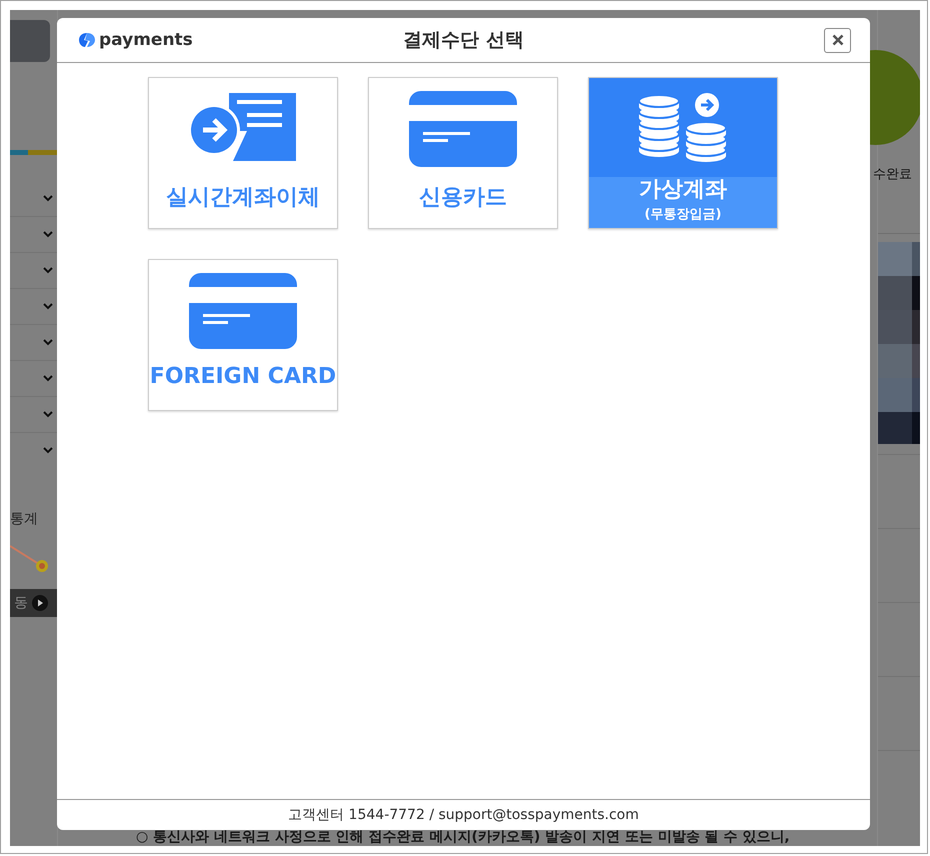  I want to click on payment-method-tile: 신용카드, so click(463, 153).